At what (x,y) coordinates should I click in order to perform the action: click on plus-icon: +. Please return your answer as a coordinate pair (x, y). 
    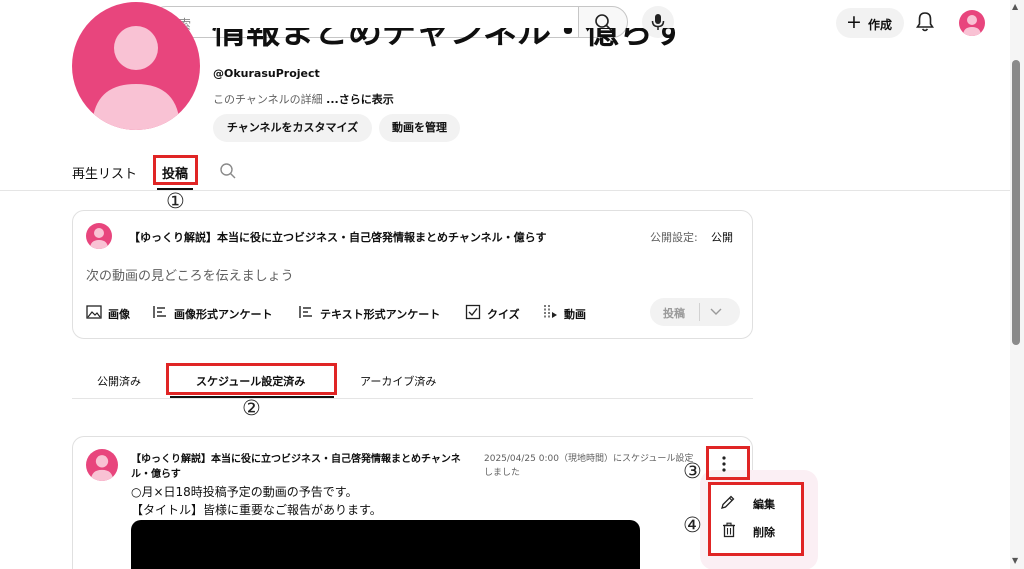
    Looking at the image, I should click on (854, 22).